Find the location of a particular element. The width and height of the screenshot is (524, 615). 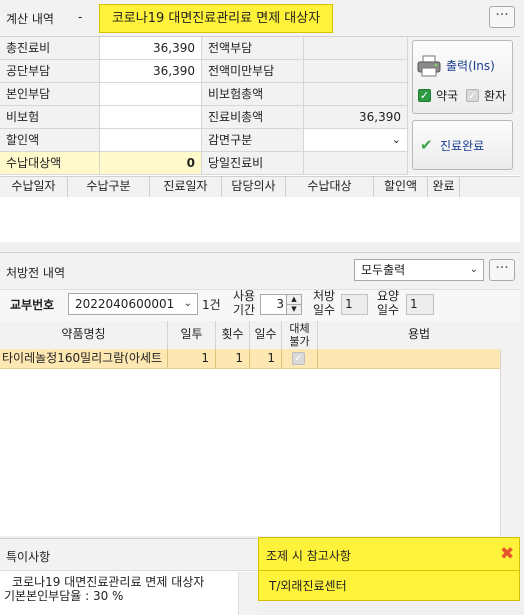

spinner-down-button: ▼ is located at coordinates (293, 309).